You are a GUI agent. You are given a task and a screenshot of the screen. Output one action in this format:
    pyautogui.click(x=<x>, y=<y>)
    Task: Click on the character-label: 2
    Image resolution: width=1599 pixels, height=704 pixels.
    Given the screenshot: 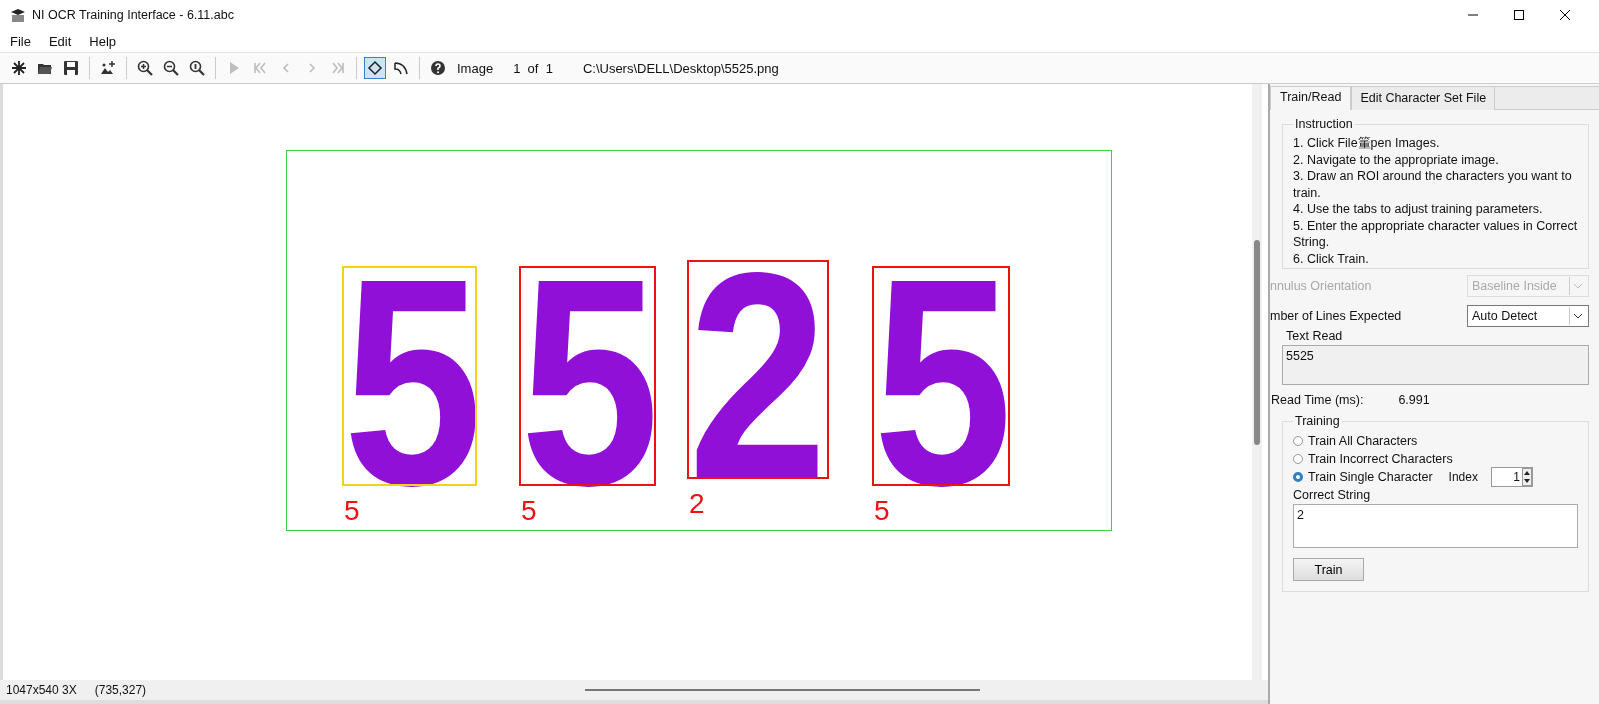 What is the action you would take?
    pyautogui.click(x=697, y=504)
    